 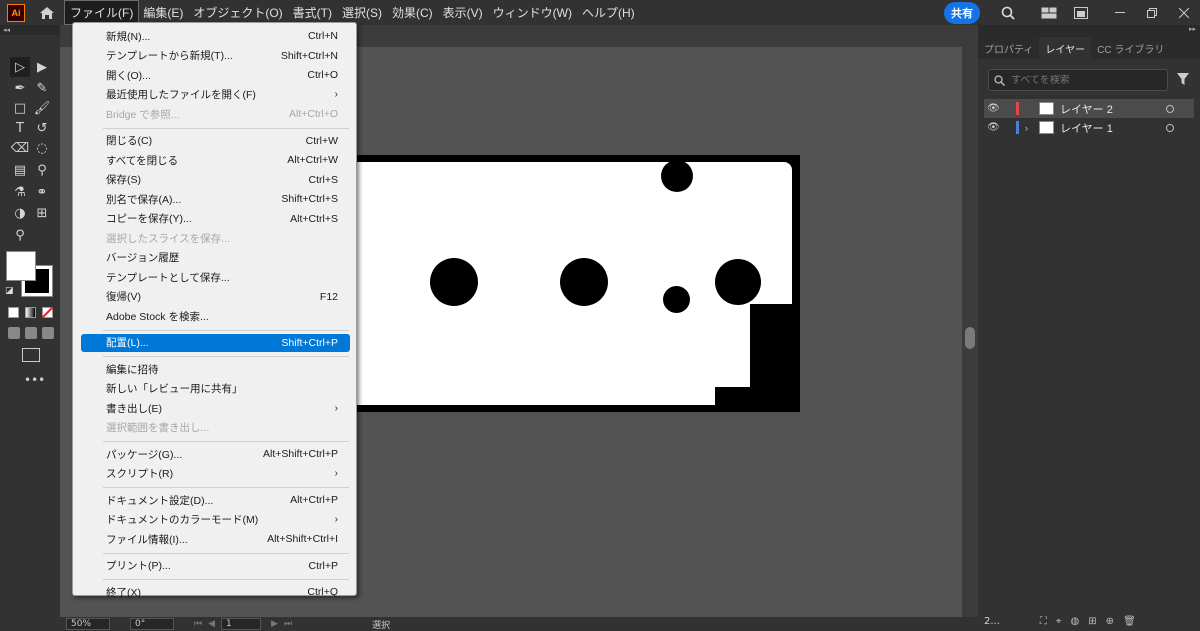 What do you see at coordinates (101, 12) in the screenshot?
I see `menu-item: ファイル(F)` at bounding box center [101, 12].